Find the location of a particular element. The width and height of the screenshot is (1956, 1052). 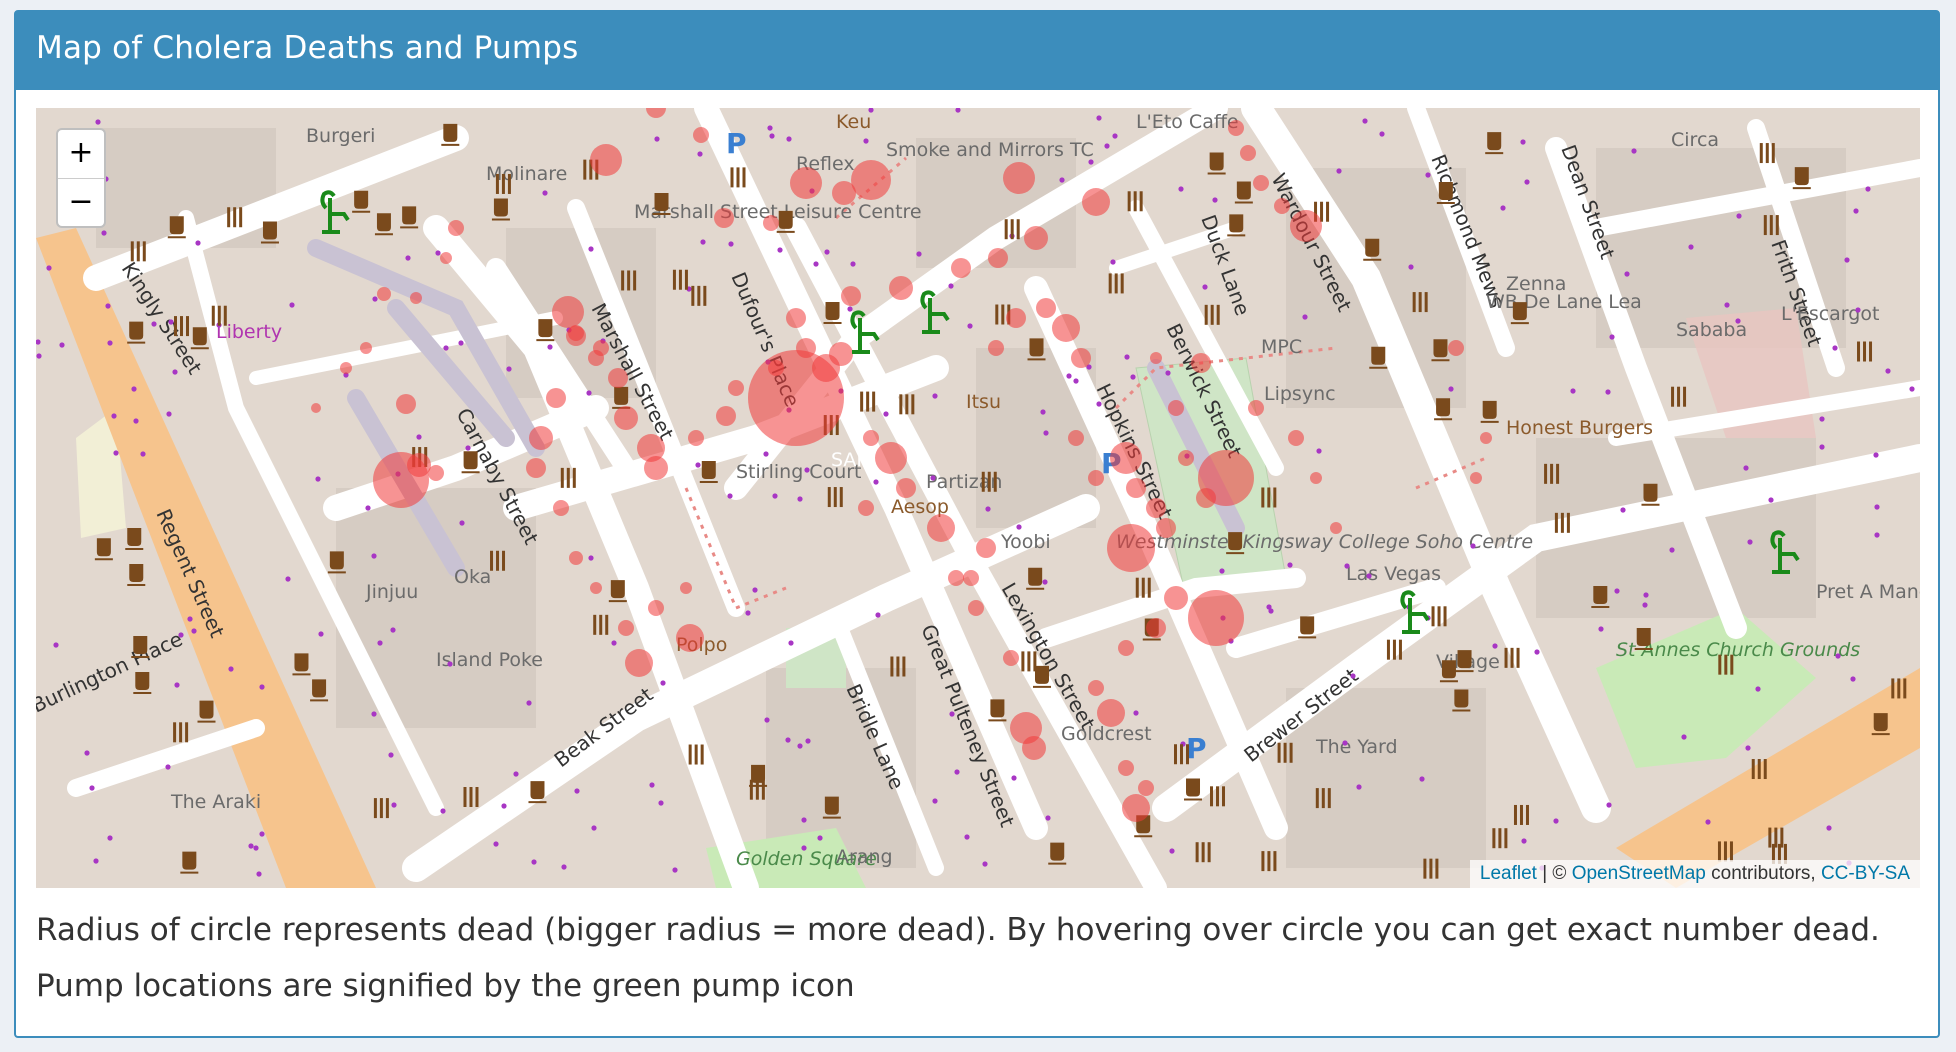

license-link: CC-BY-SA is located at coordinates (1865, 873).